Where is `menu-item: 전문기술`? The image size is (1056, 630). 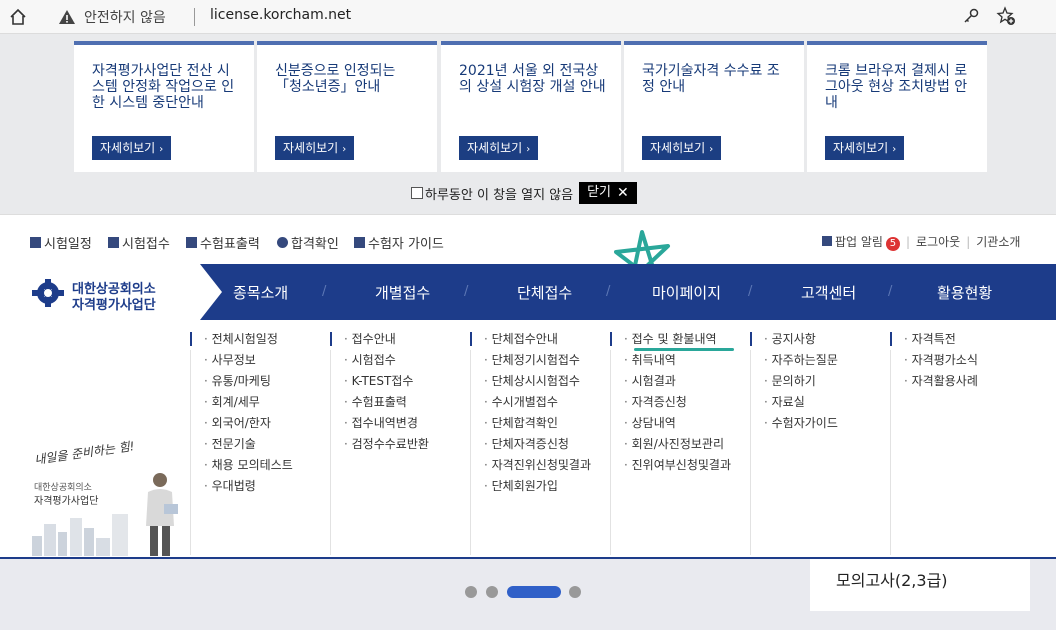
menu-item: 전문기술 is located at coordinates (248, 447).